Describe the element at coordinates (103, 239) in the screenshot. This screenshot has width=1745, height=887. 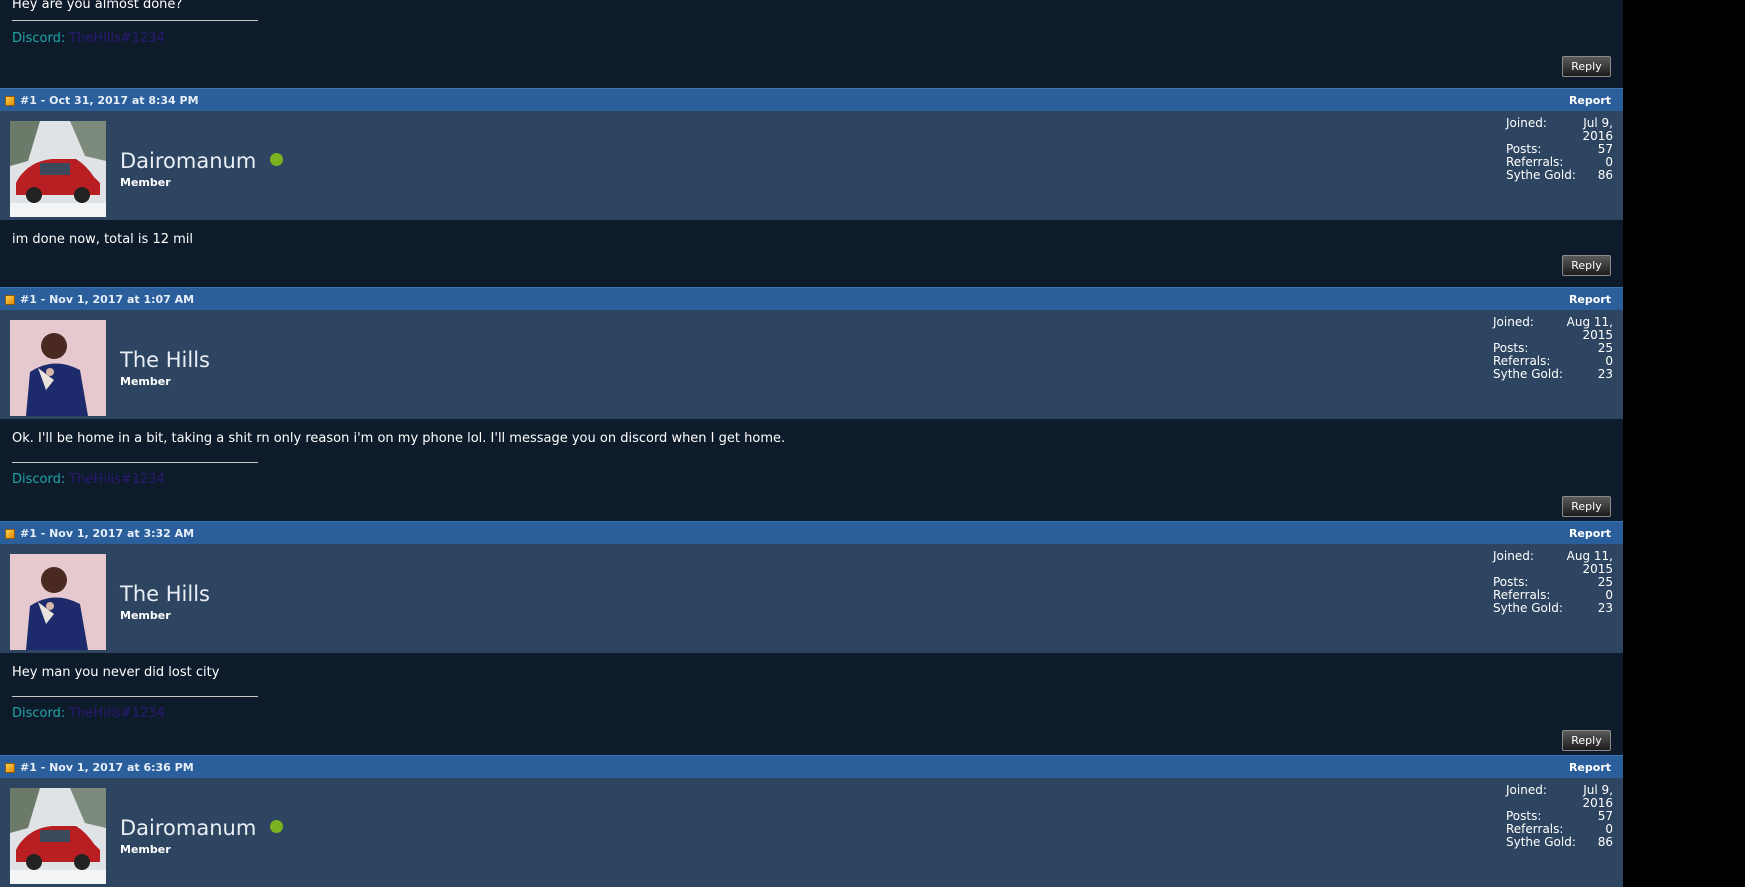
I see `post-text: im done now, total is 12 mil` at that location.